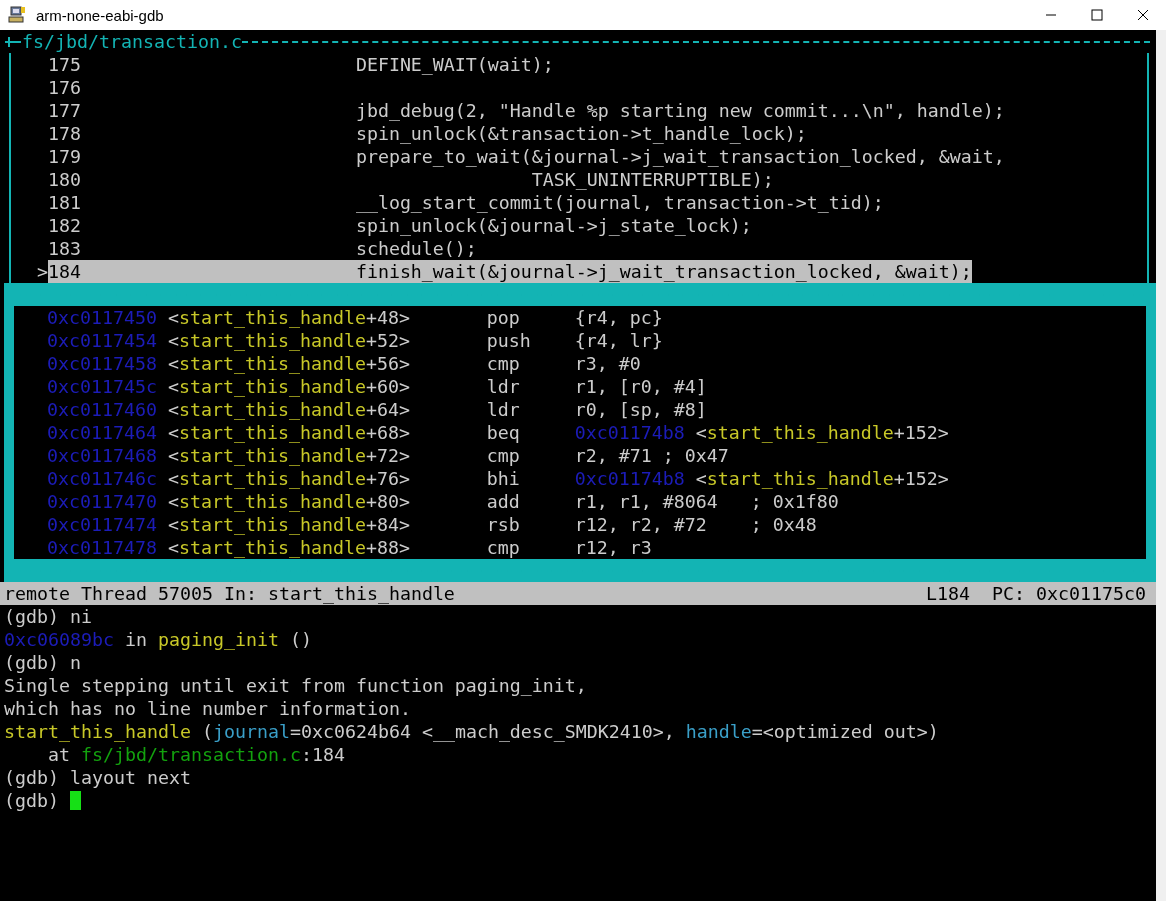 This screenshot has height=901, width=1166. I want to click on asm-address: 0xc0117478, so click(102, 547).